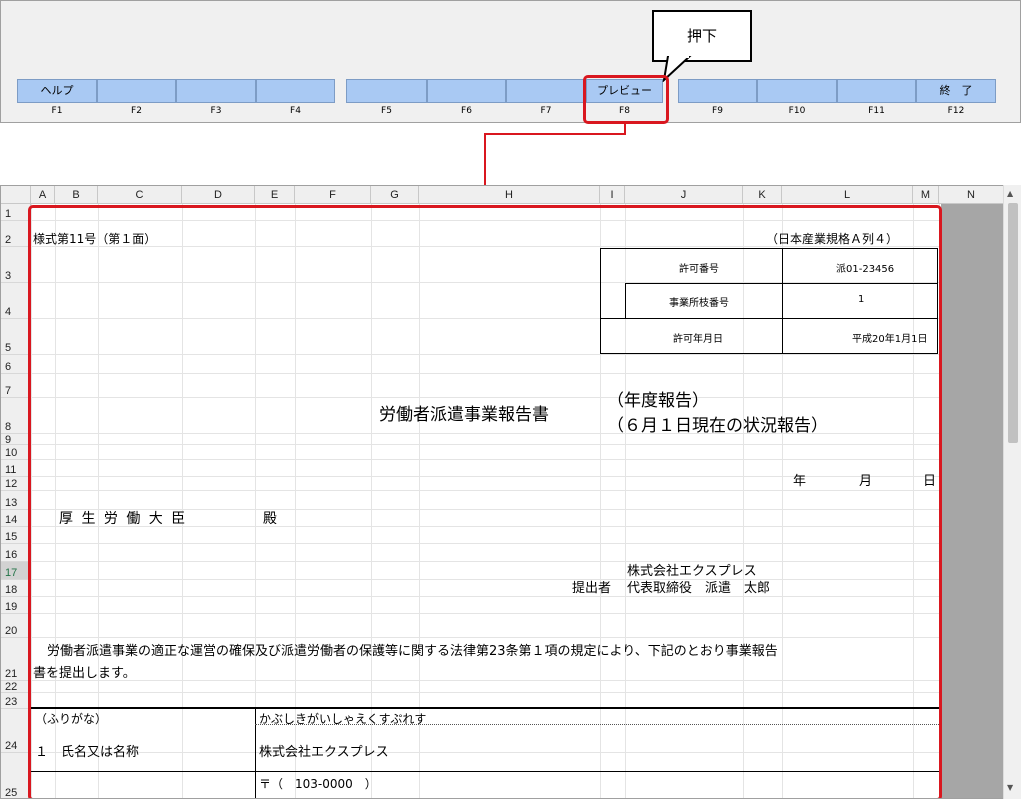 This screenshot has height=799, width=1024. I want to click on fkey-label: F7, so click(546, 111).